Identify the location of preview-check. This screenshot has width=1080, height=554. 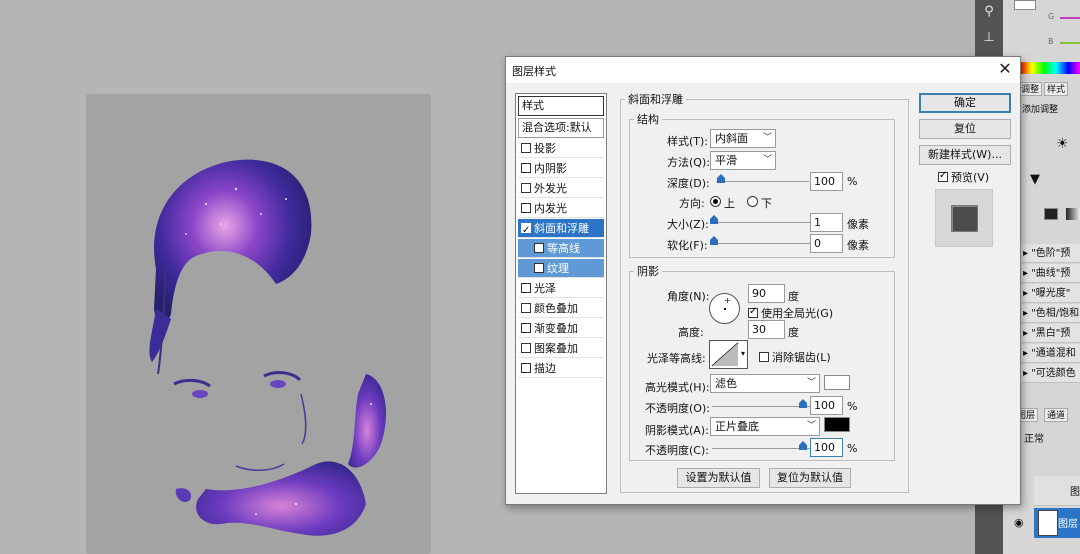
(943, 176).